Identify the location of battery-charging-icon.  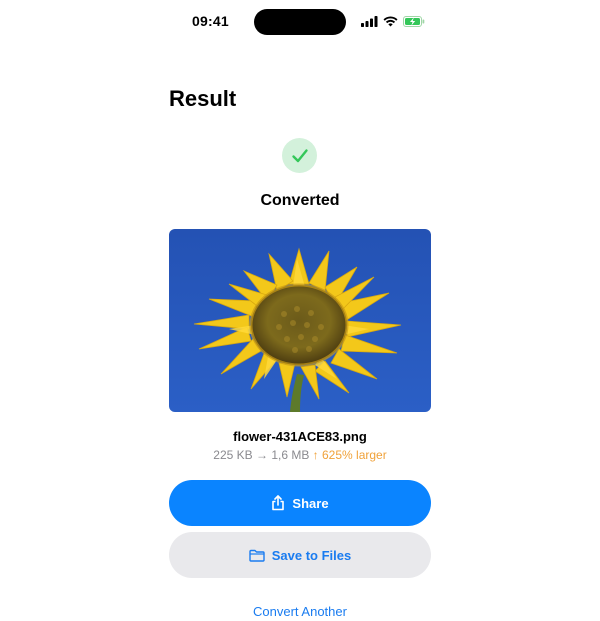
(414, 21).